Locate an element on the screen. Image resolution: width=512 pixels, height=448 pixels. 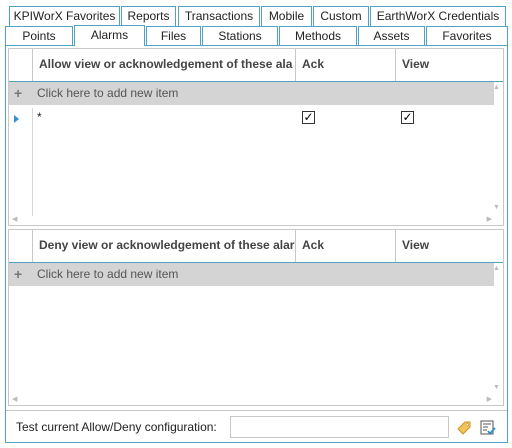
tab-label: Custom is located at coordinates (341, 16).